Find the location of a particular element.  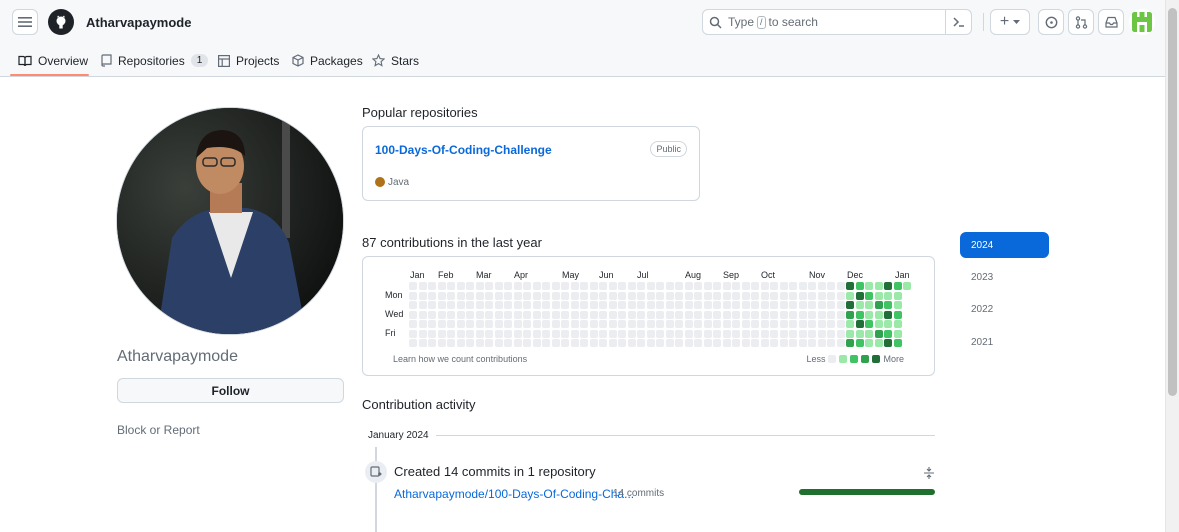

year-button-2024: 2024 is located at coordinates (1004, 245).